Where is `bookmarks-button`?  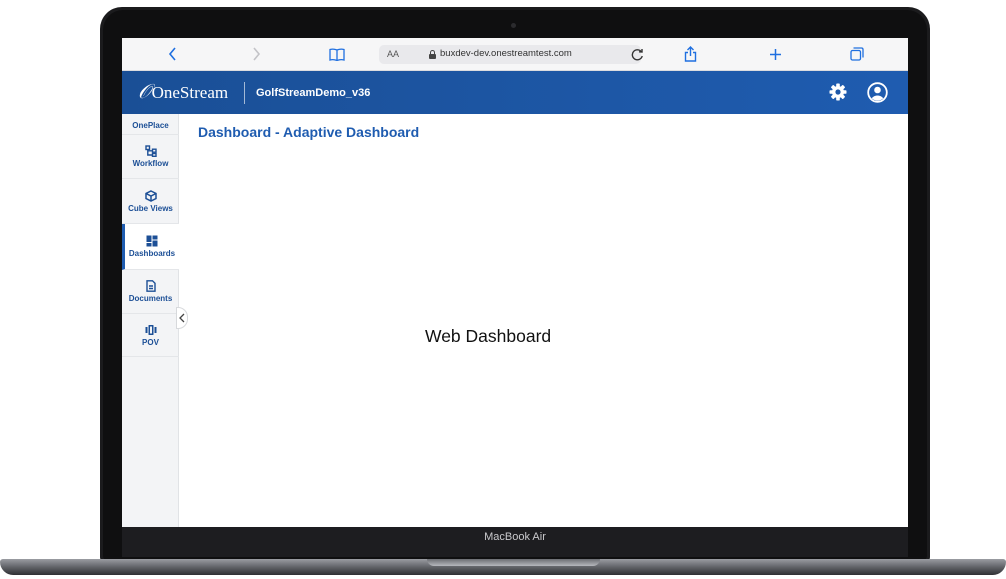
bookmarks-button is located at coordinates (337, 54).